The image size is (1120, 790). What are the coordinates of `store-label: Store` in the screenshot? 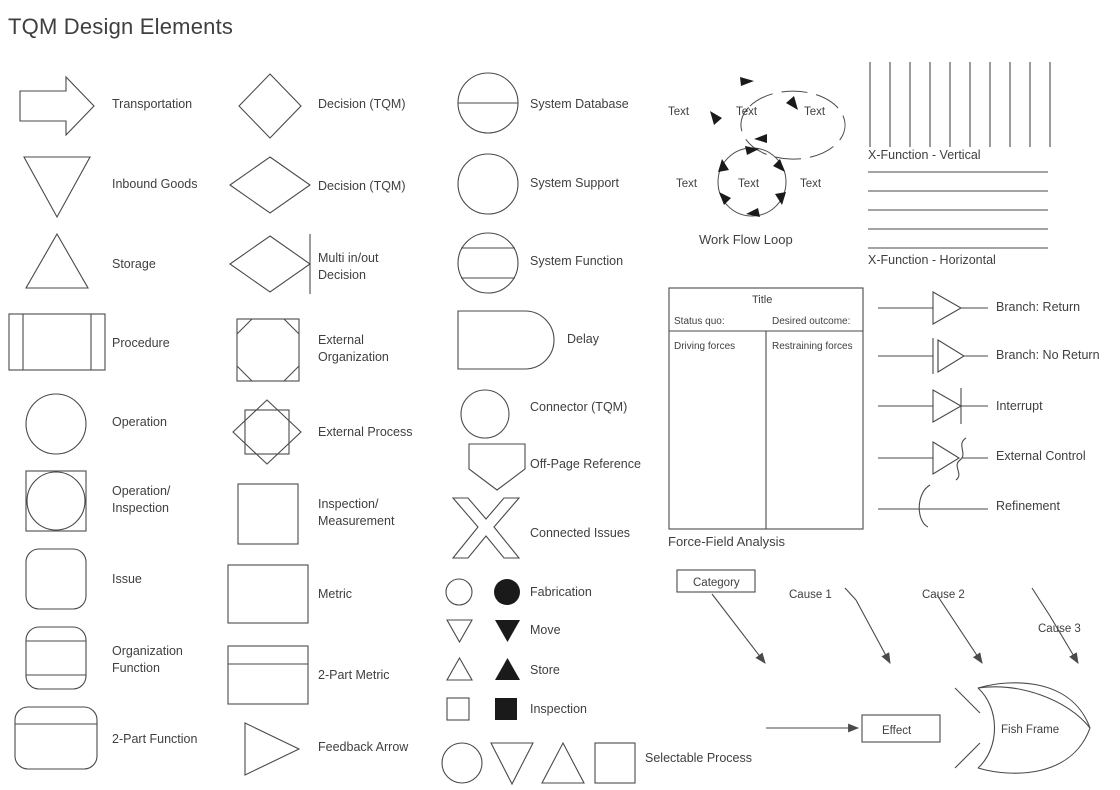 It's located at (545, 670).